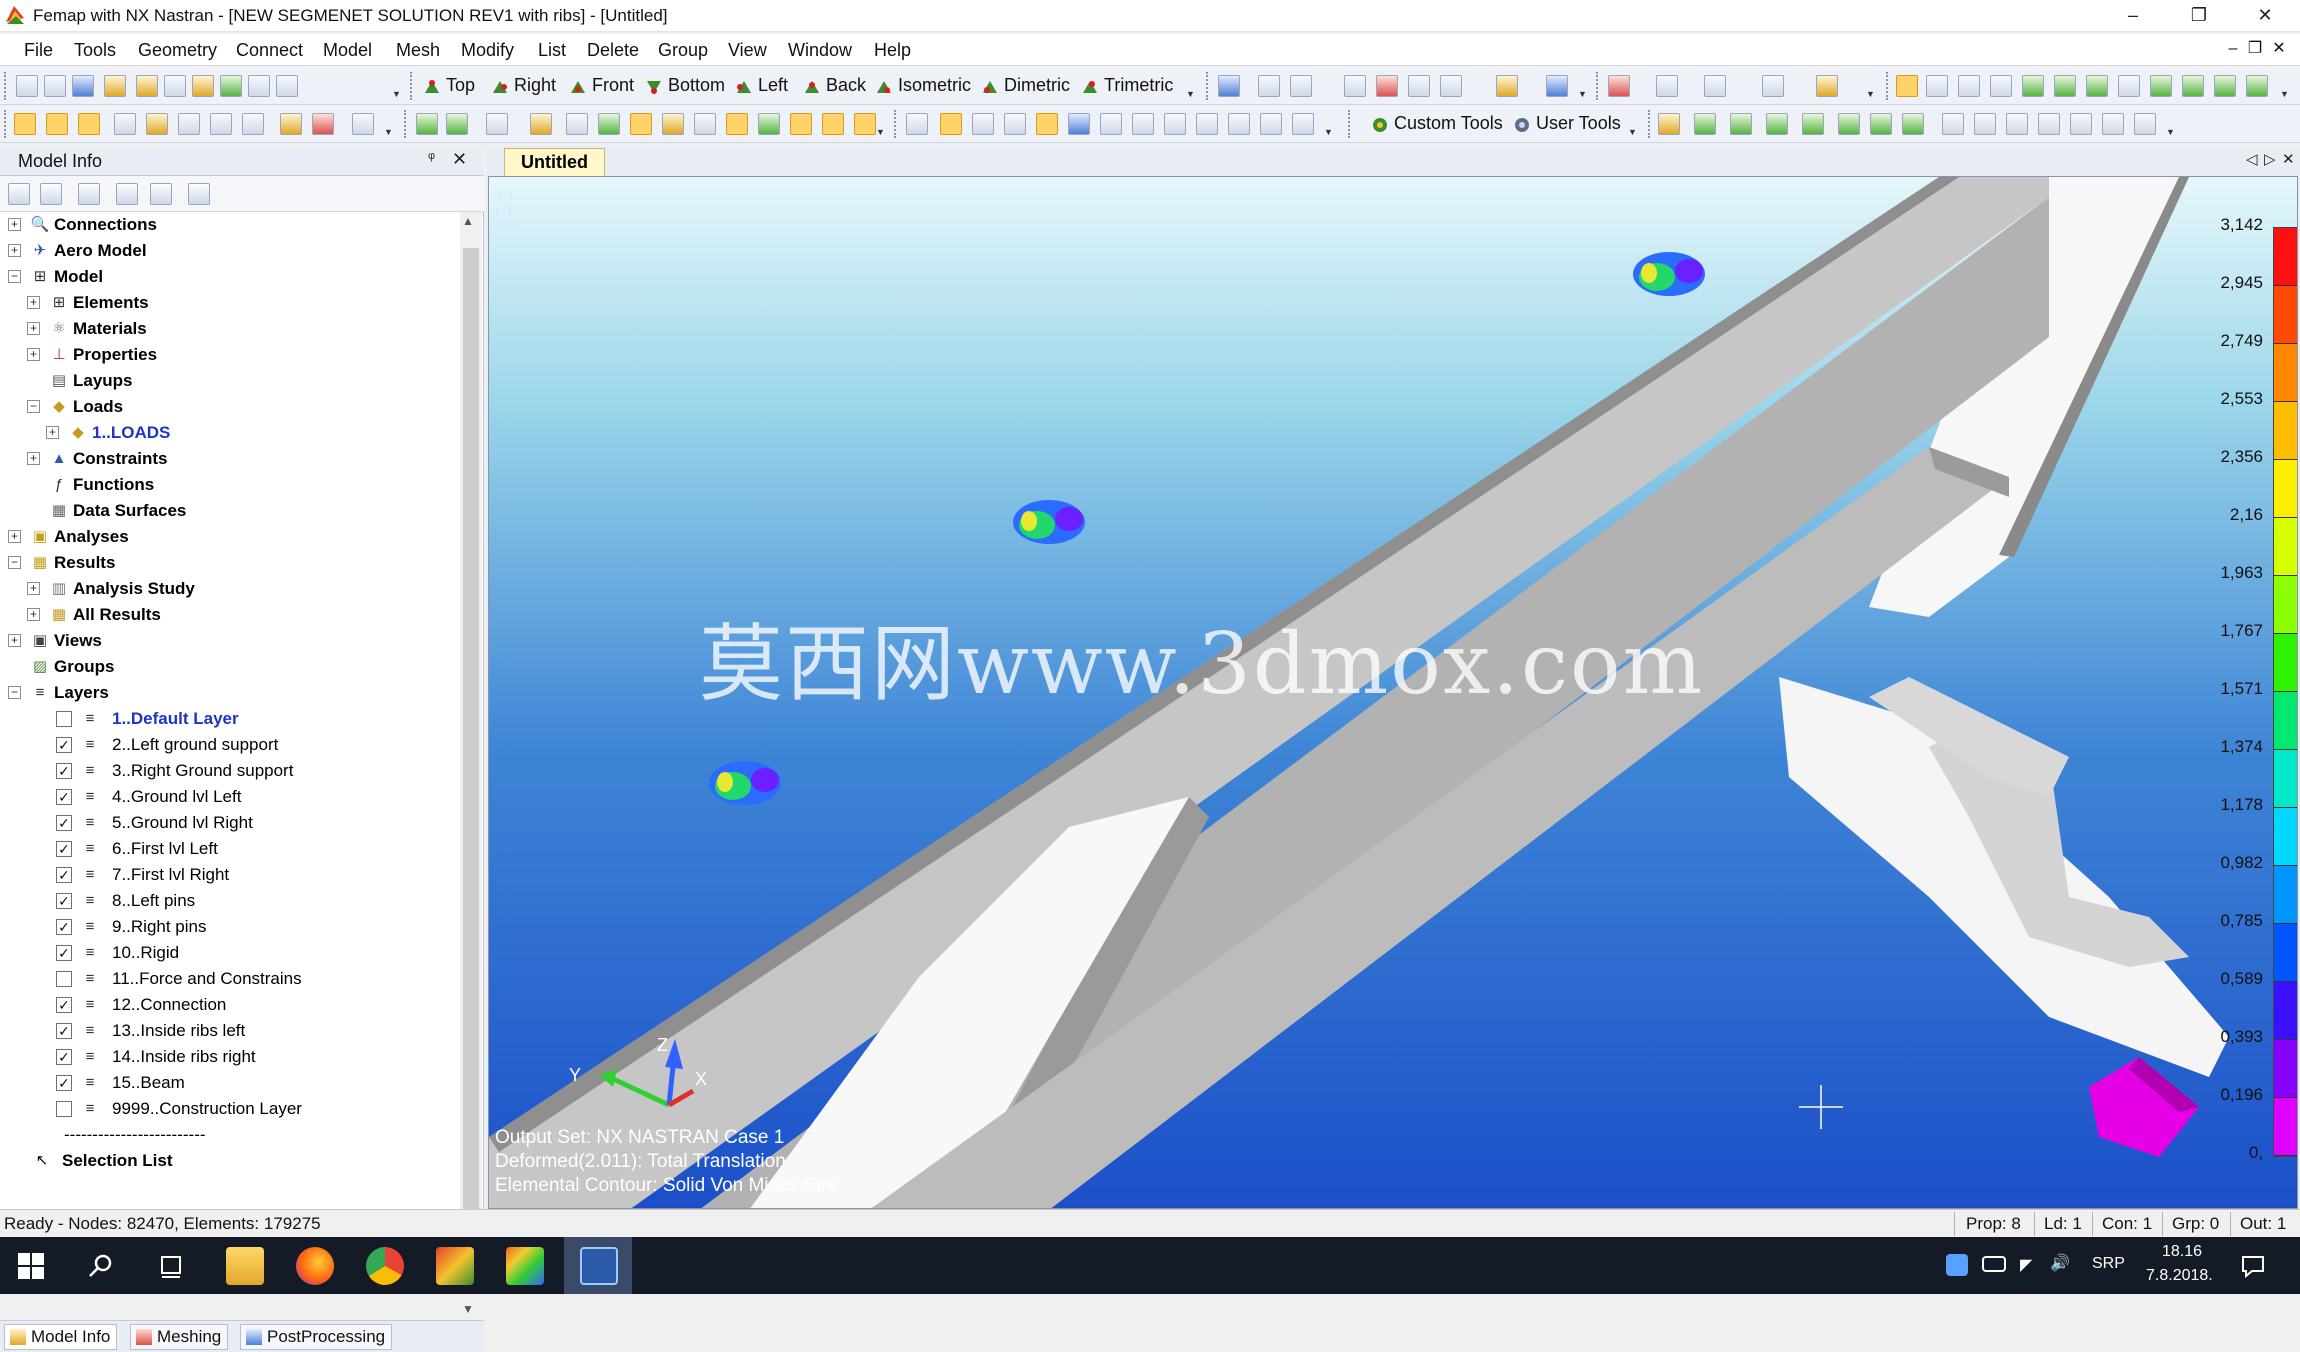 This screenshot has height=1352, width=2300. What do you see at coordinates (89, 194) in the screenshot?
I see `tree-filter-icon` at bounding box center [89, 194].